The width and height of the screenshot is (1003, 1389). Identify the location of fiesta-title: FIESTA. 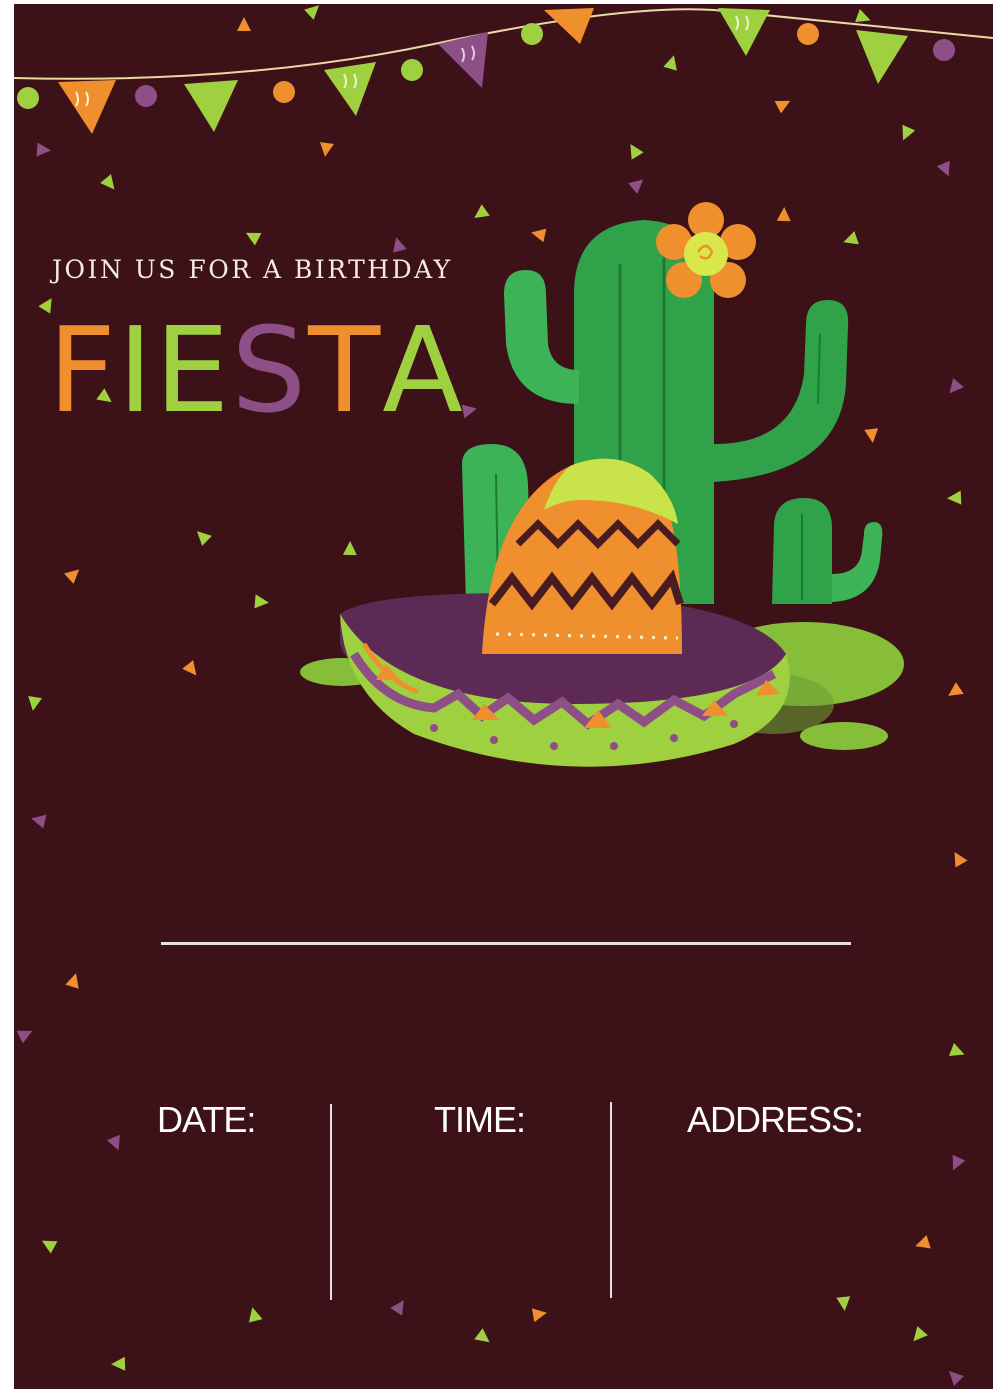
(256, 370).